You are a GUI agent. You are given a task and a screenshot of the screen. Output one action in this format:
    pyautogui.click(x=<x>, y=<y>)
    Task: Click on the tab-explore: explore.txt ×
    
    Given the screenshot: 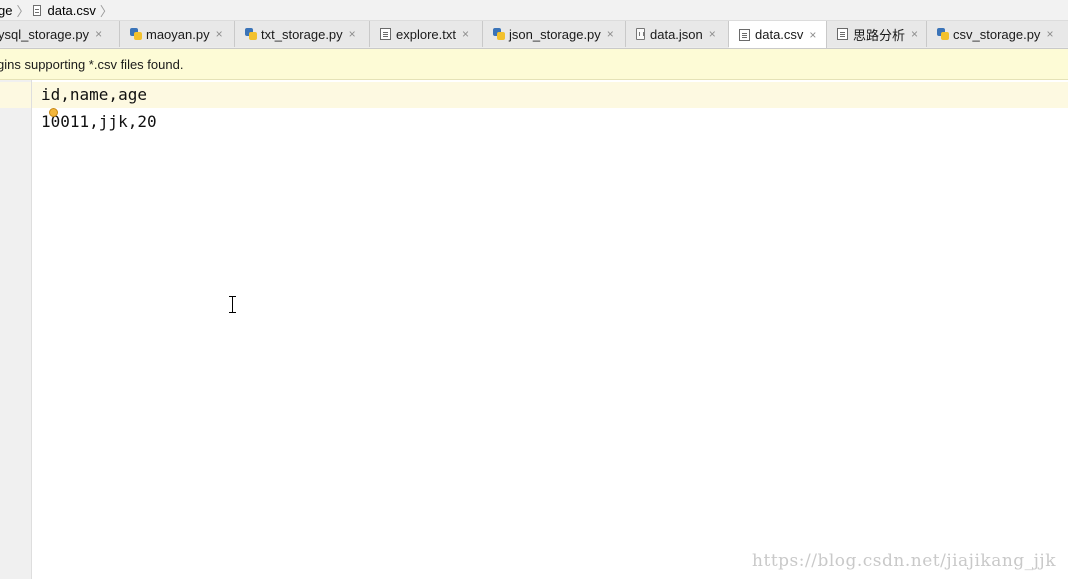 What is the action you would take?
    pyautogui.click(x=426, y=34)
    